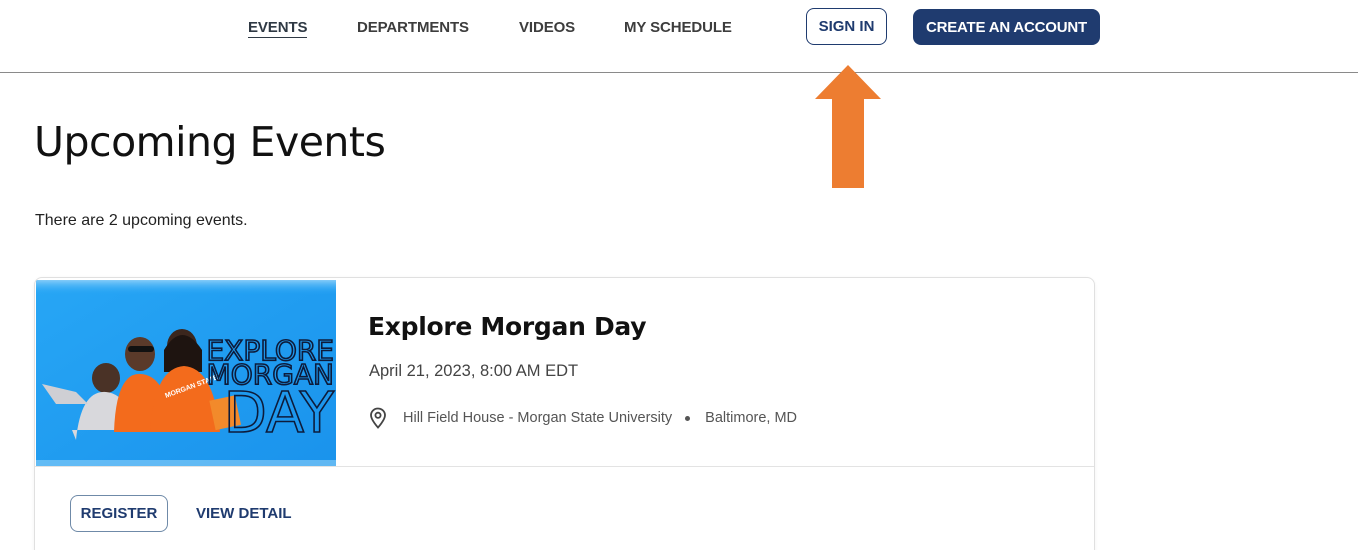  Describe the element at coordinates (547, 27) in the screenshot. I see `nav-link-videos: VIDEOS` at that location.